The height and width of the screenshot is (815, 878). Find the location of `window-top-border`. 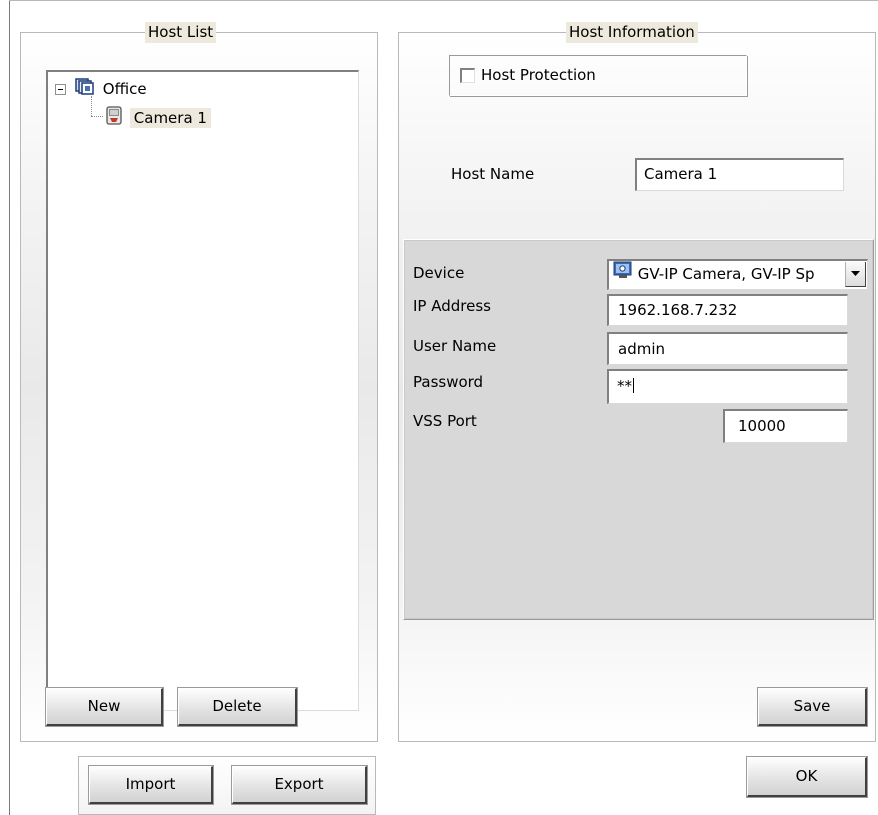

window-top-border is located at coordinates (443, 0).